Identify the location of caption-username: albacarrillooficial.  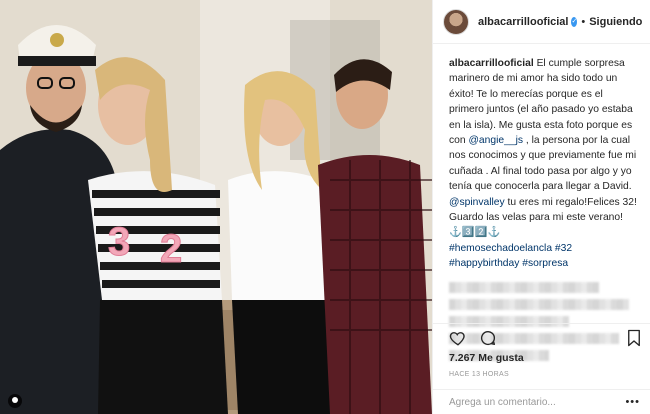
(491, 63).